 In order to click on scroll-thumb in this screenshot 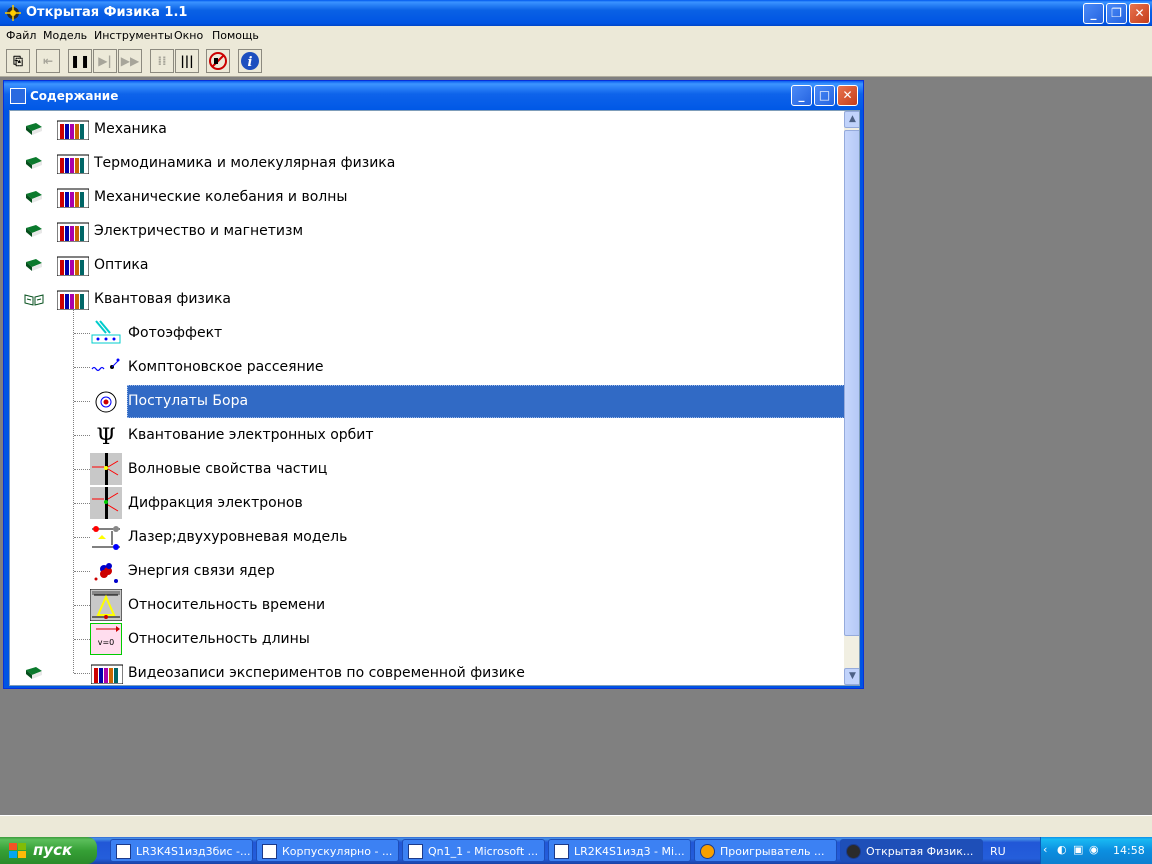, I will do `click(851, 383)`.